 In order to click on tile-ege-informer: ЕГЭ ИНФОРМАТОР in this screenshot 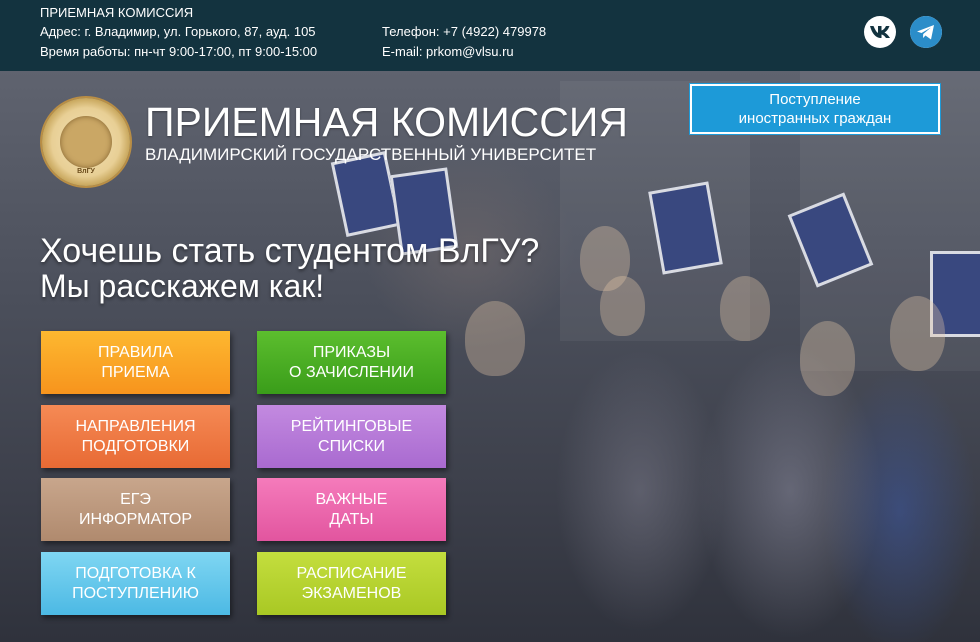, I will do `click(135, 509)`.